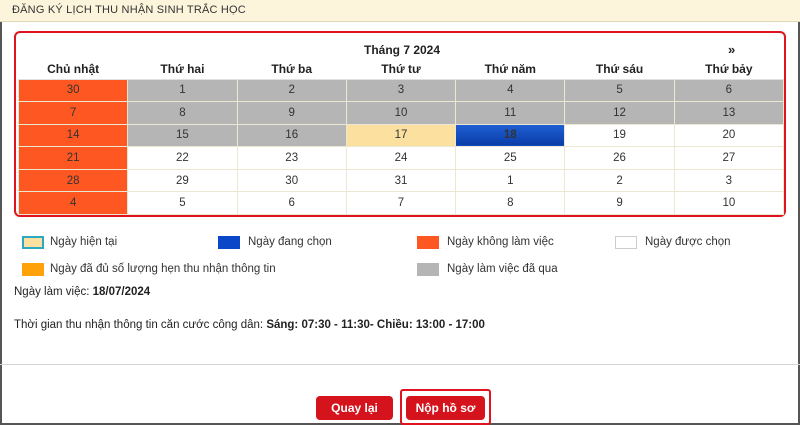 The width and height of the screenshot is (800, 425). I want to click on calendar-day-cell: 18, so click(510, 135).